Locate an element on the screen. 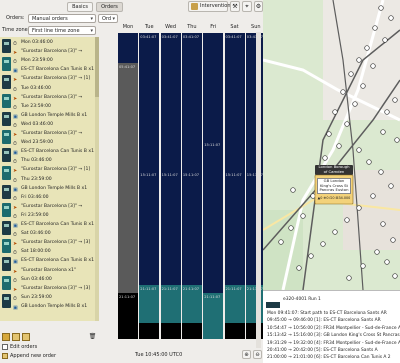  order-row: ⏱ Wed 23:59:00 is located at coordinates (49, 143).